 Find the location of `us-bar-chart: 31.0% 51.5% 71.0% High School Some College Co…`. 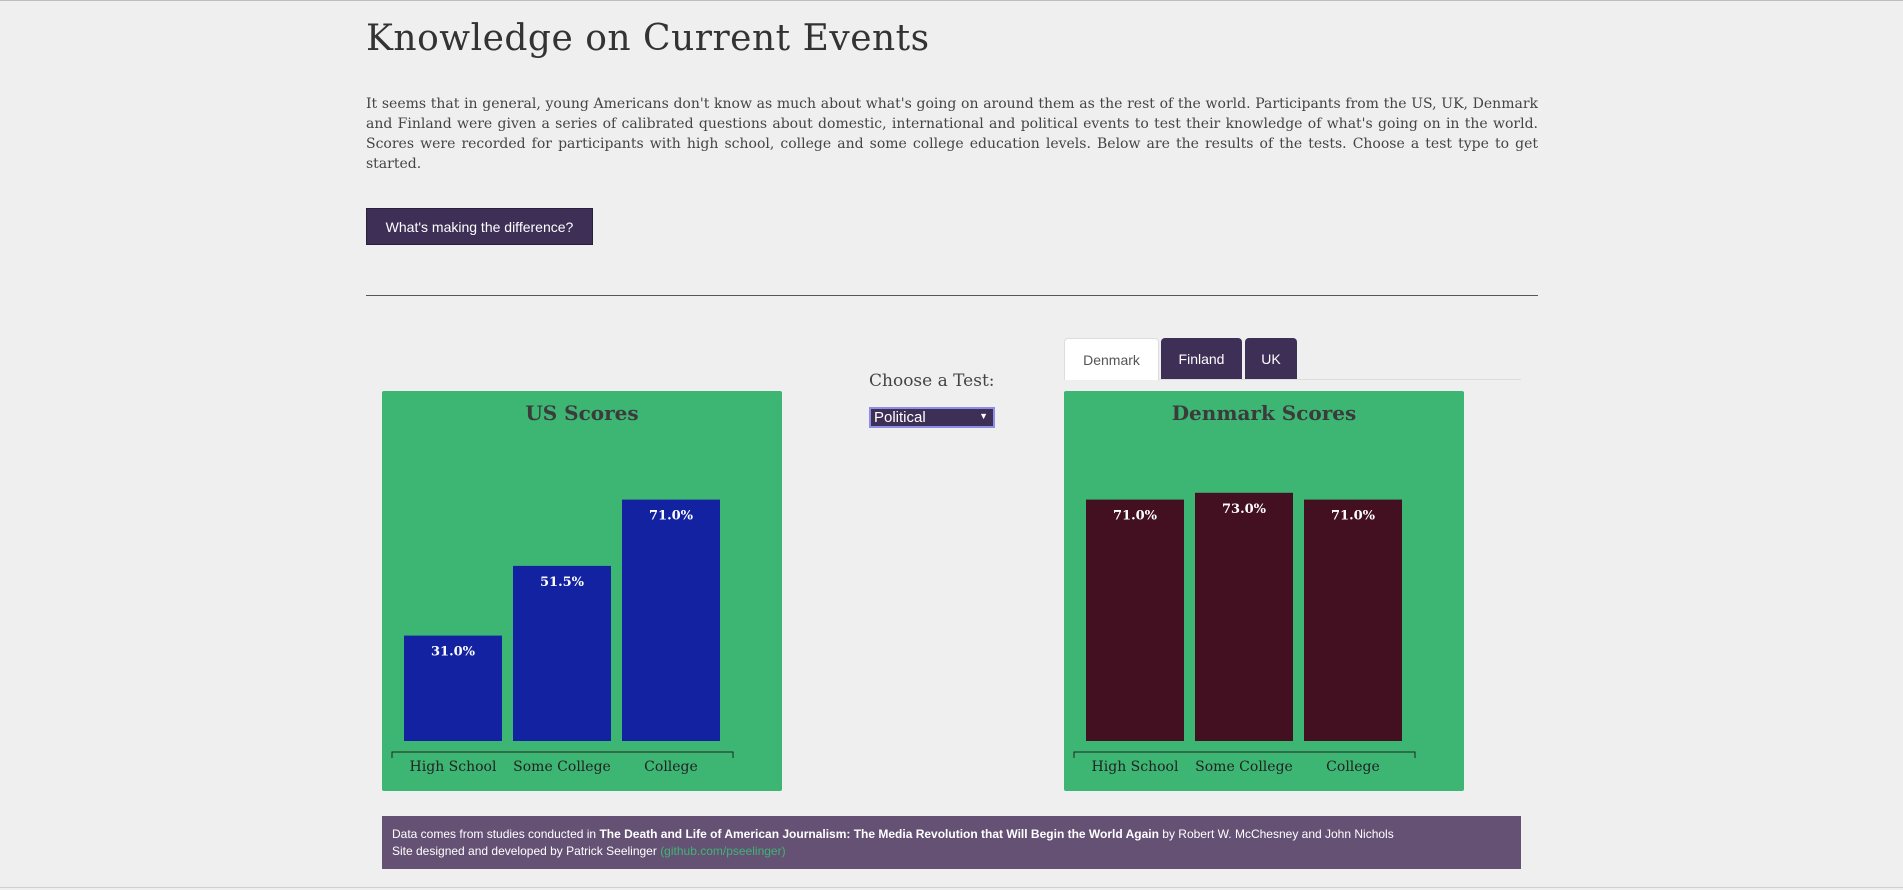

us-bar-chart: 31.0% 51.5% 71.0% High School Some College Co… is located at coordinates (562, 637).